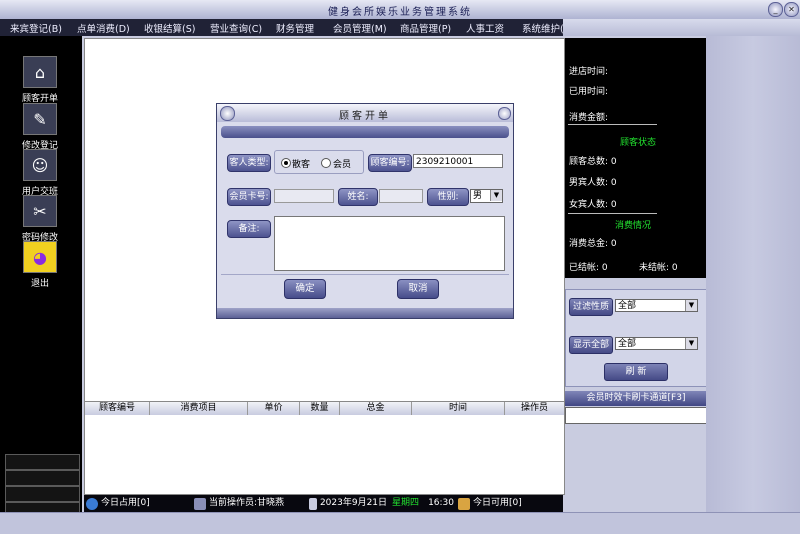 This screenshot has height=534, width=800. I want to click on minimize-icon: _, so click(775, 9).